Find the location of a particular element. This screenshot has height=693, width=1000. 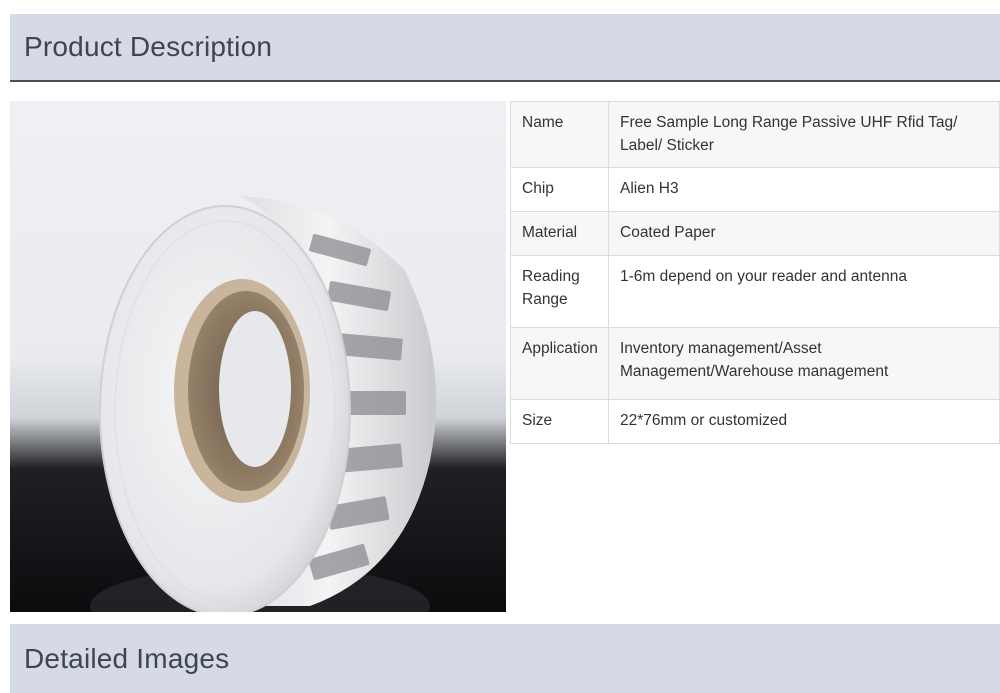

spec-value: 22*76mm or customized is located at coordinates (804, 421).